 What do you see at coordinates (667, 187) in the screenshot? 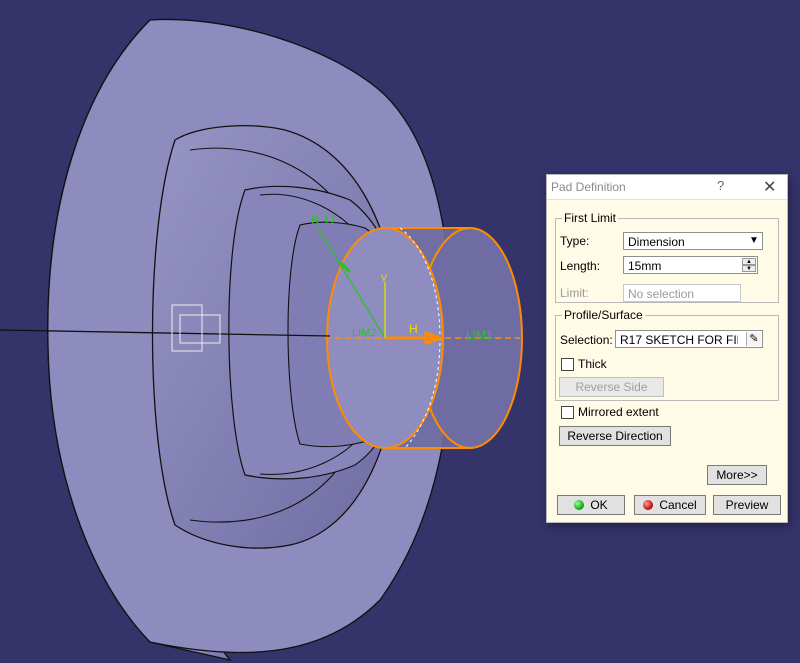
I see `dialog-titlebar: Pad Definition ? ✕` at bounding box center [667, 187].